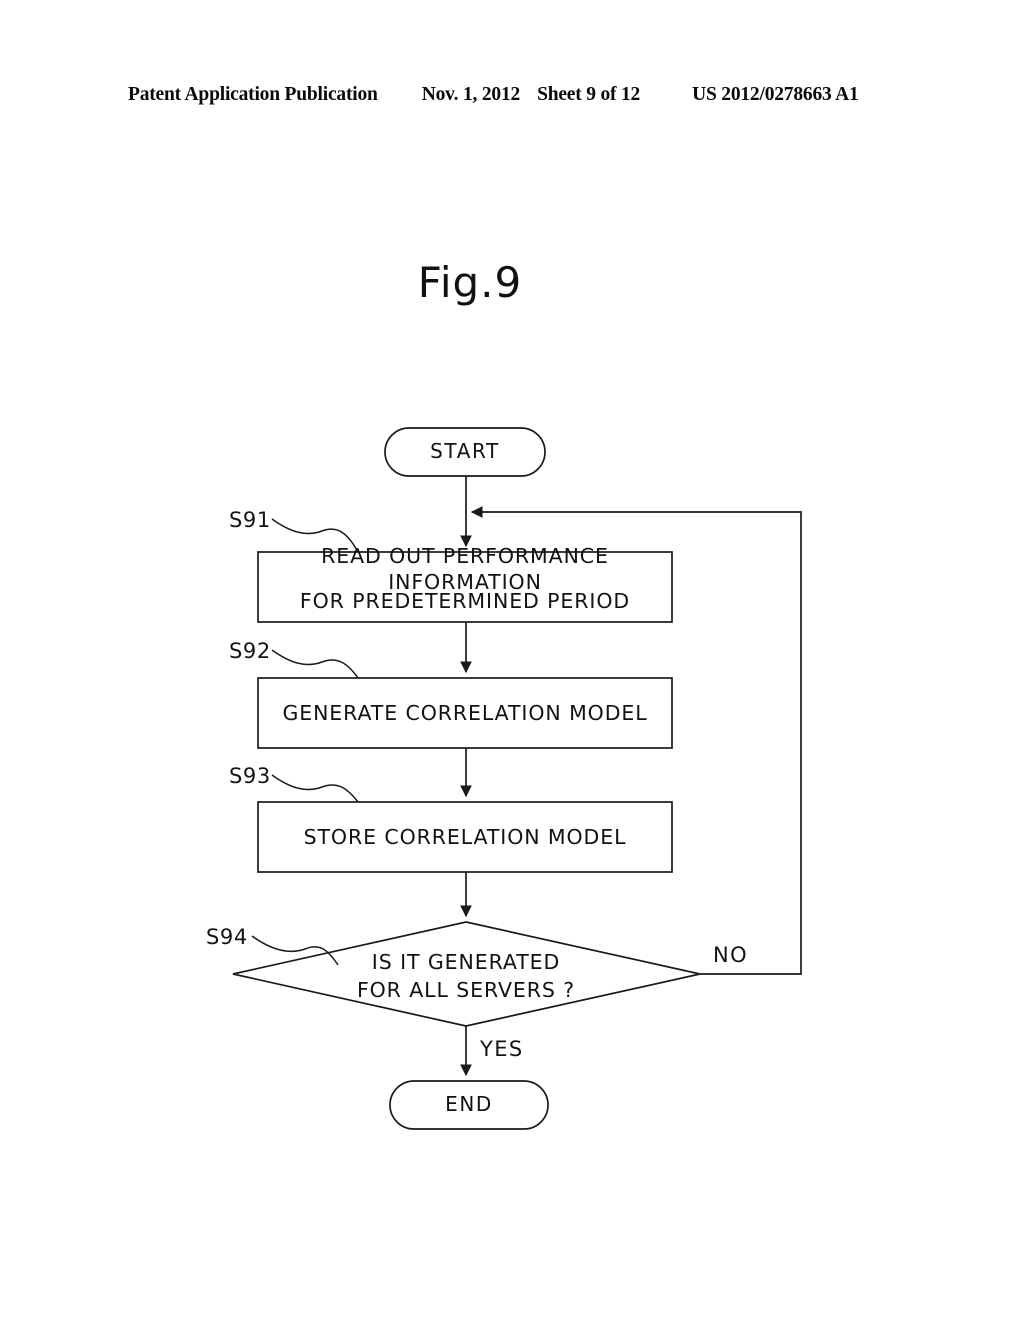 This screenshot has width=1024, height=1320. What do you see at coordinates (502, 1049) in the screenshot?
I see `branch-label-yes: YES` at bounding box center [502, 1049].